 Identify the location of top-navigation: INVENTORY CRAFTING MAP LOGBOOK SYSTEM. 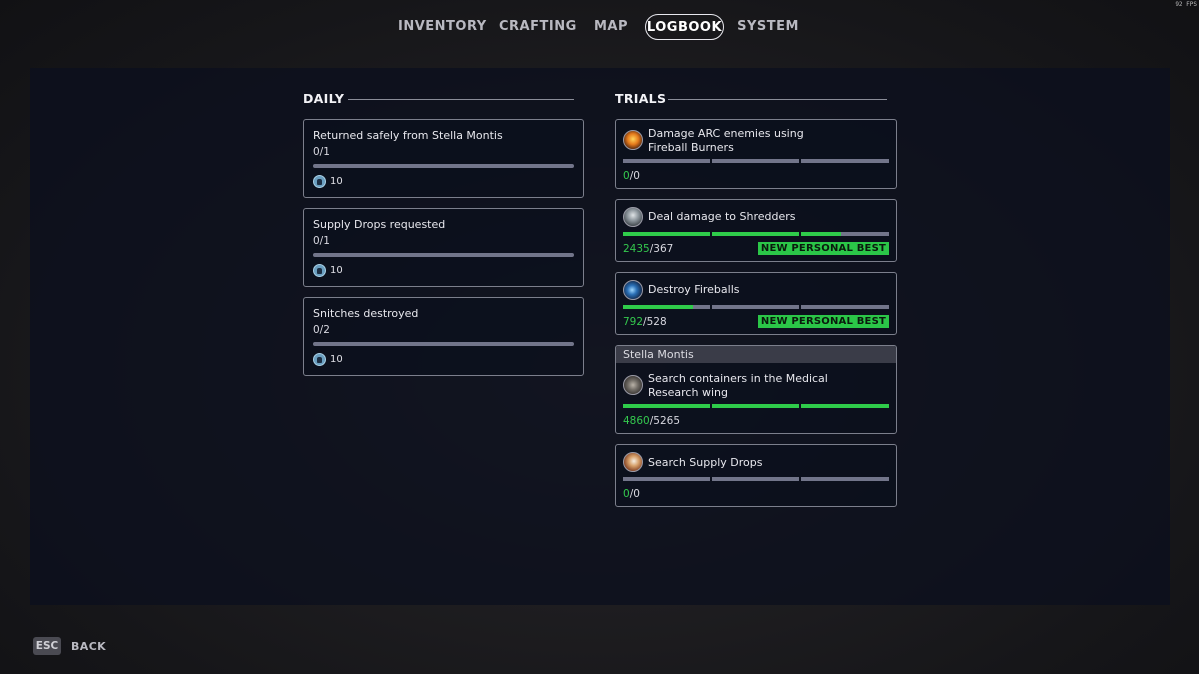
(599, 28).